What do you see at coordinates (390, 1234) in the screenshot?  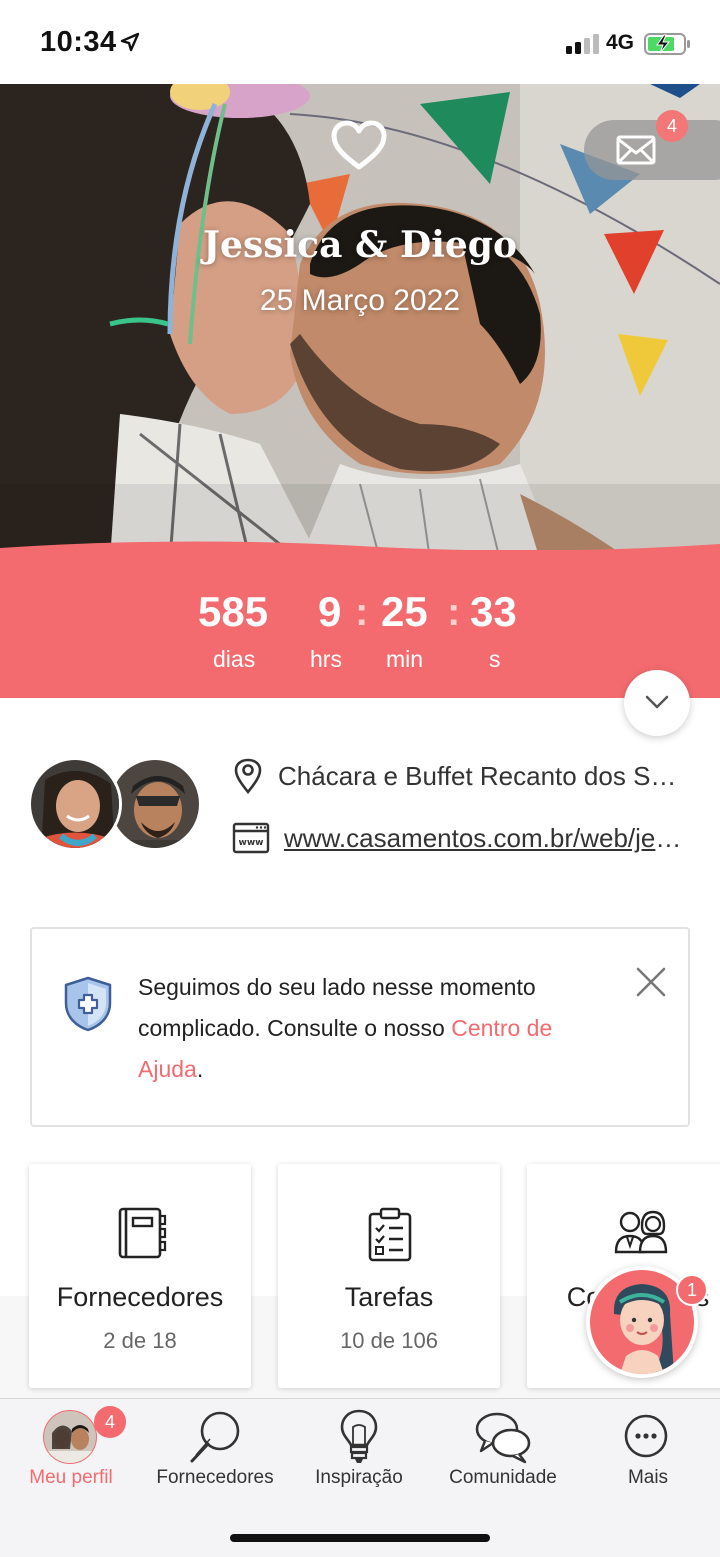 I see `checklist-icon` at bounding box center [390, 1234].